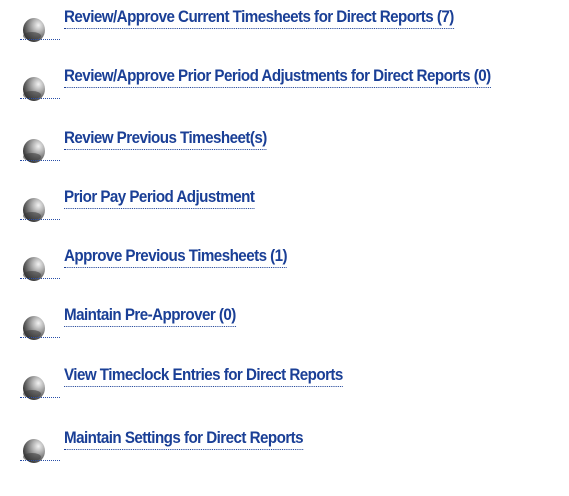  What do you see at coordinates (150, 316) in the screenshot?
I see `maintain-pre-approver-link: Maintain Pre-Approver (0)` at bounding box center [150, 316].